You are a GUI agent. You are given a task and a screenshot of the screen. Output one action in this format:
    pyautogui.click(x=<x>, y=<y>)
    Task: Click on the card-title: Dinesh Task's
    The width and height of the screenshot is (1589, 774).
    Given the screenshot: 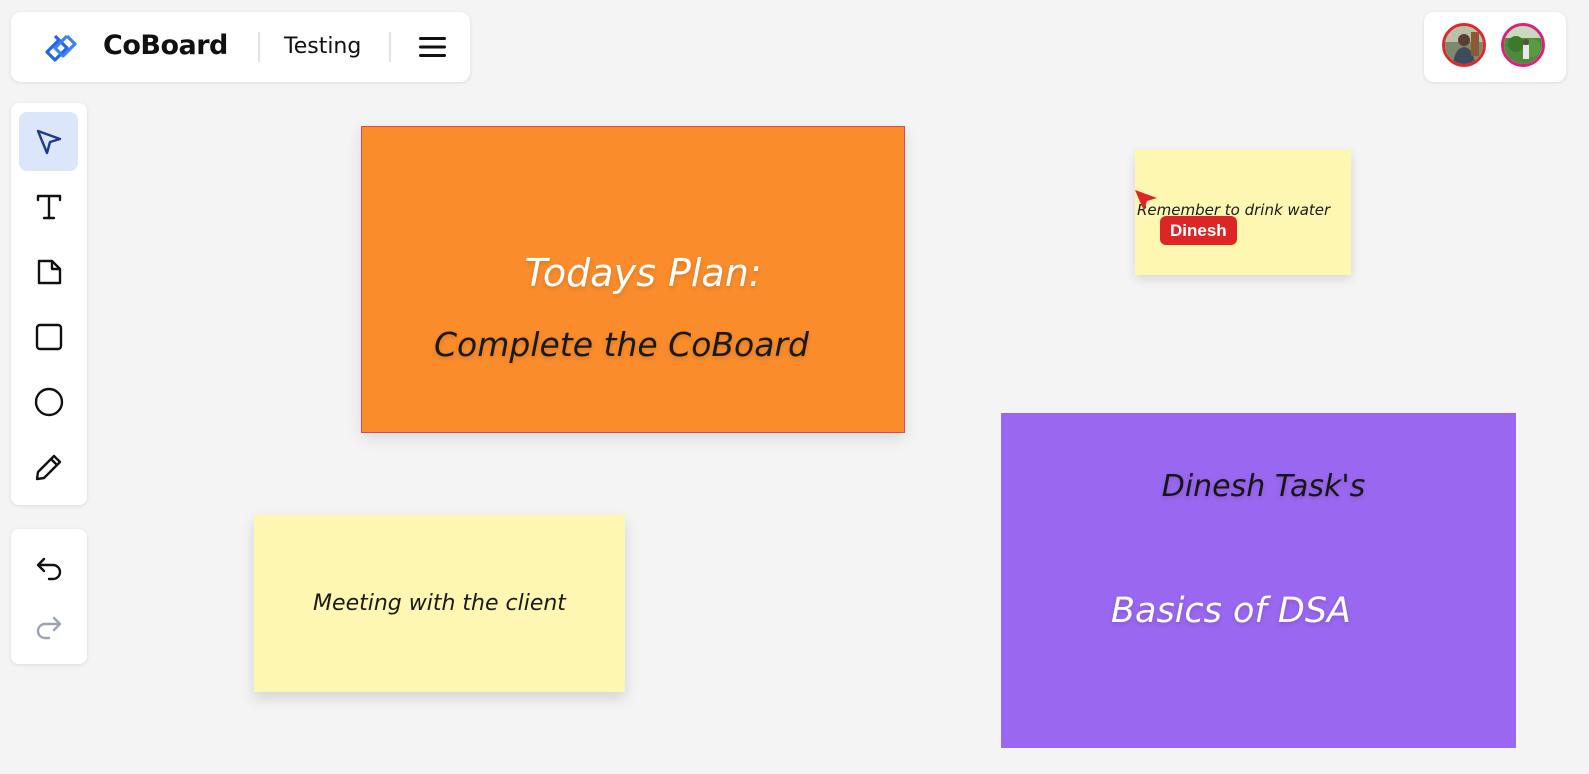 What is the action you would take?
    pyautogui.click(x=1263, y=486)
    